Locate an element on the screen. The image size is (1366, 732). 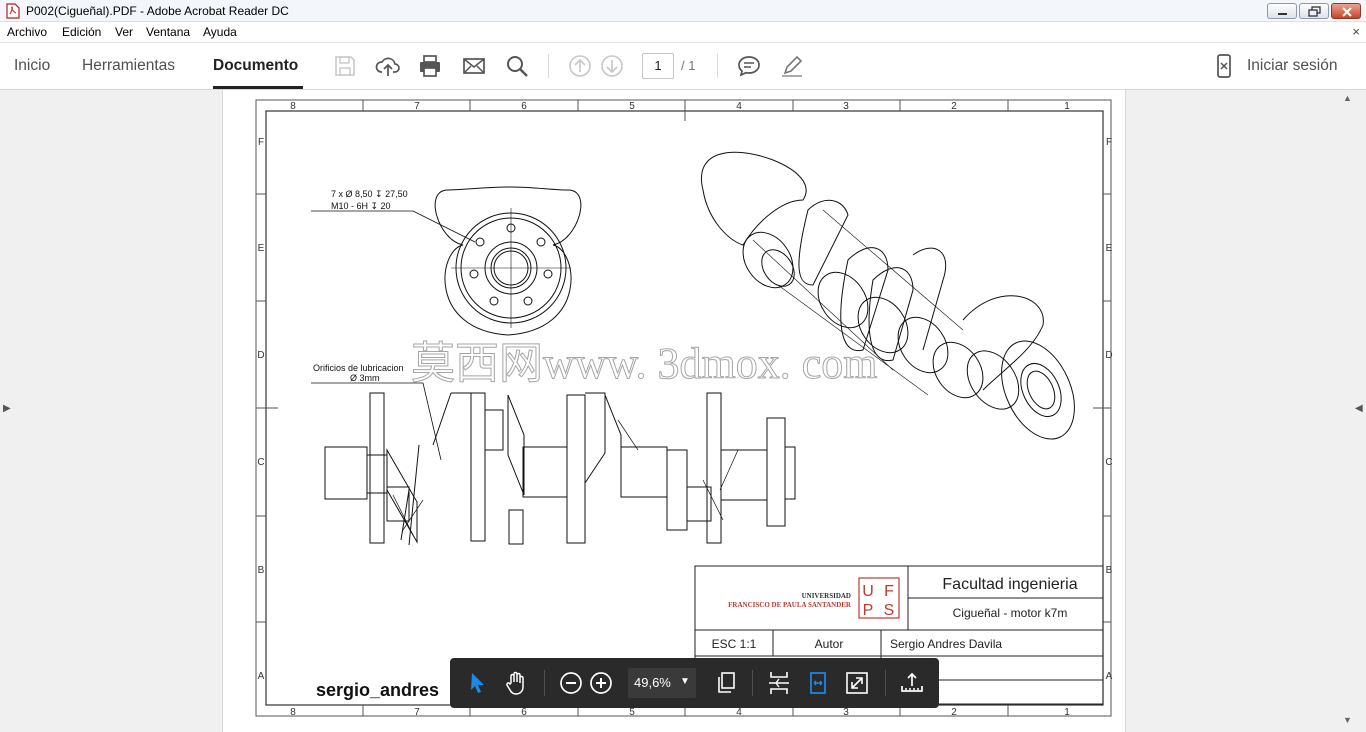
mobile-link-button is located at coordinates (1224, 66).